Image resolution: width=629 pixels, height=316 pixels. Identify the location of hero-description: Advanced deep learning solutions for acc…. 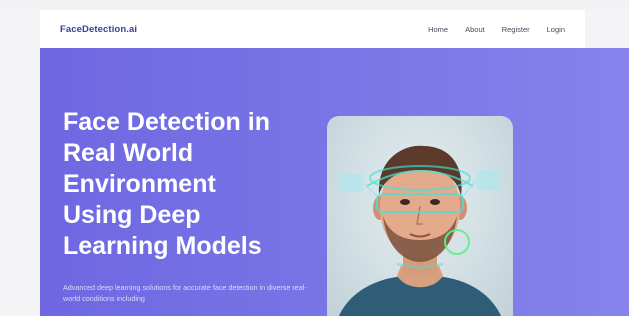
(185, 293).